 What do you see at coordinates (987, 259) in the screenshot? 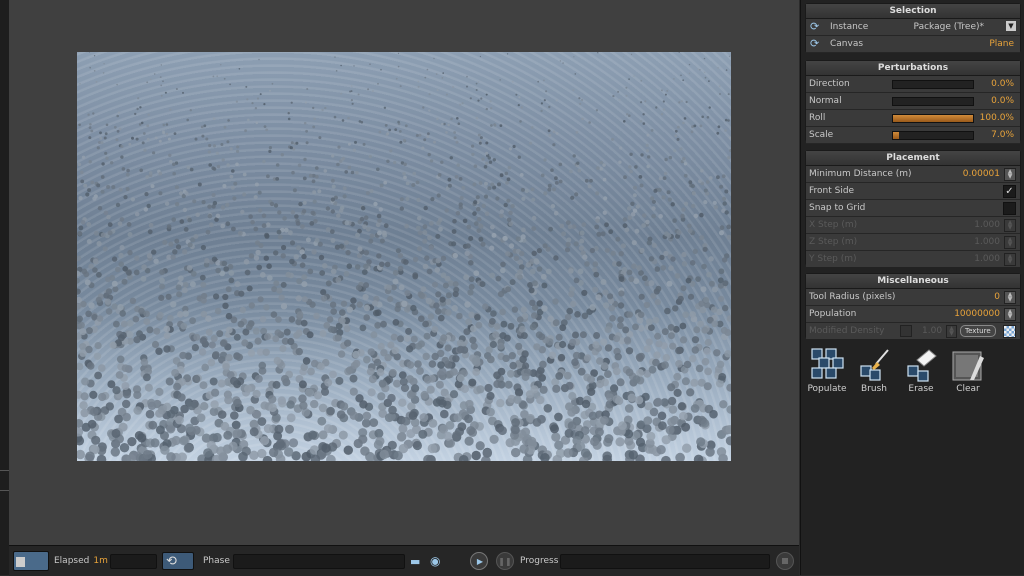
I see `y-step-value: 1.000` at bounding box center [987, 259].